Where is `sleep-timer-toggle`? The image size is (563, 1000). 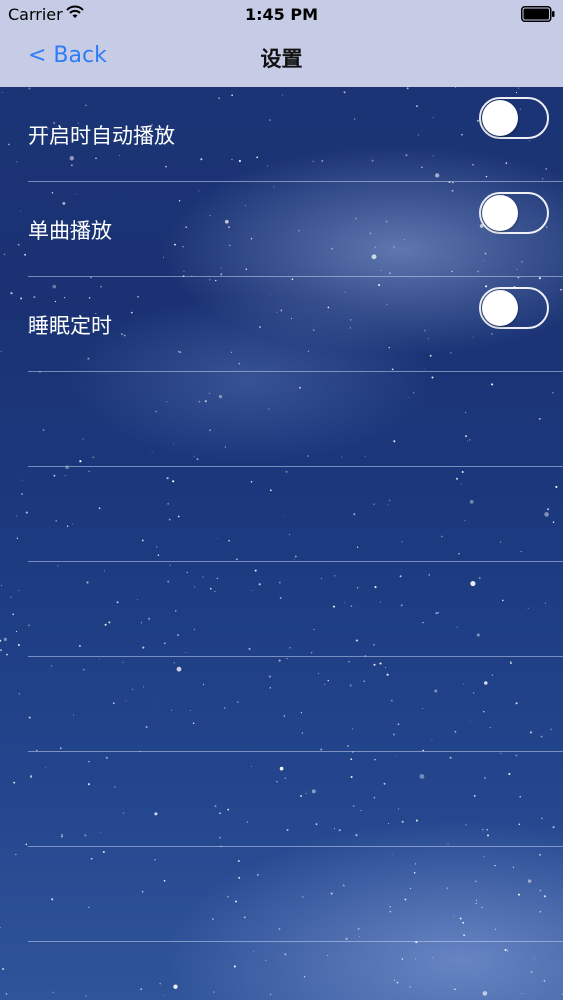
sleep-timer-toggle is located at coordinates (514, 308).